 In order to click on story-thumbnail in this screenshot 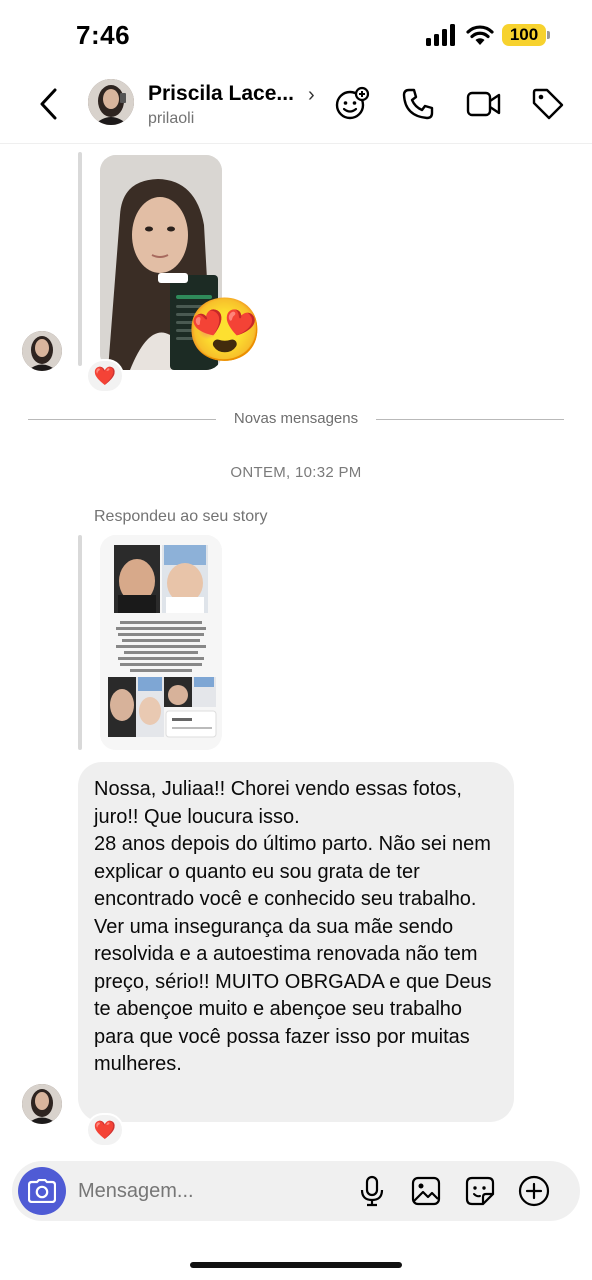, I will do `click(161, 642)`.